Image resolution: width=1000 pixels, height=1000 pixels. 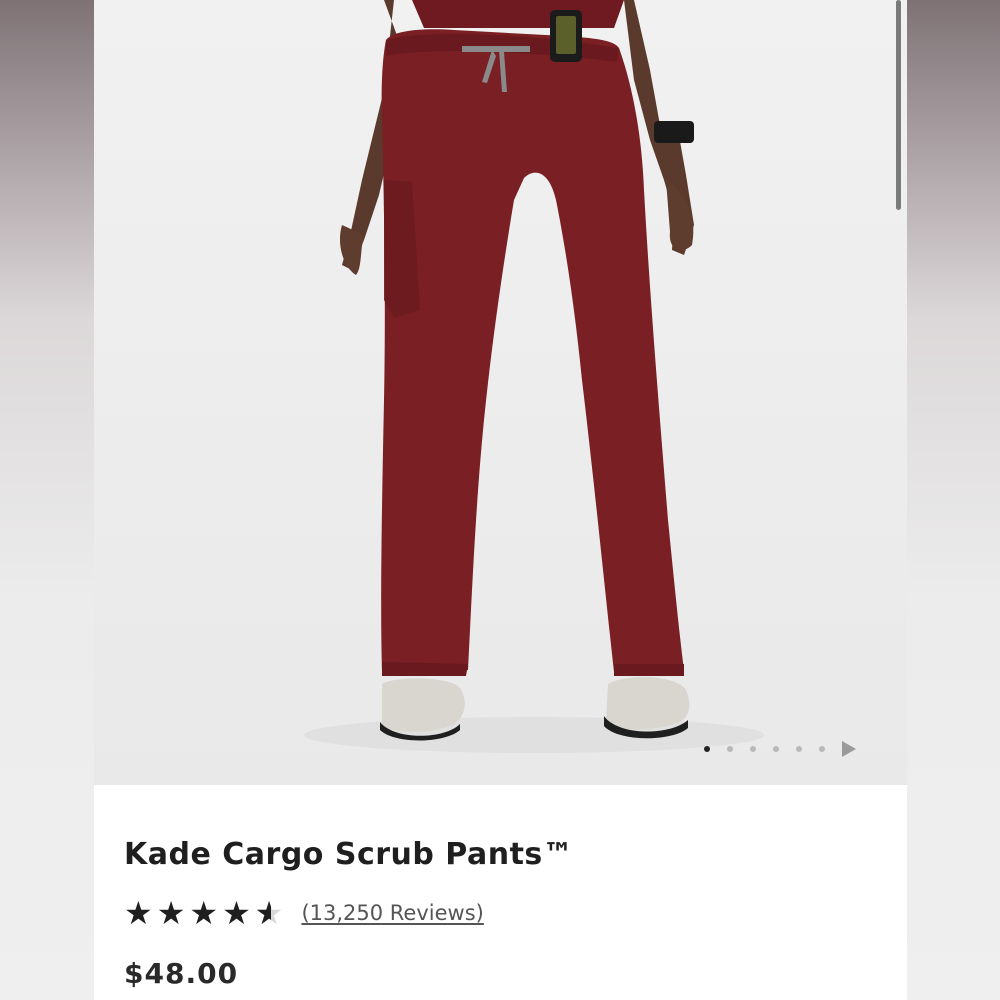 I want to click on product-title: Kade Cargo Scrub Pants™, so click(x=349, y=854).